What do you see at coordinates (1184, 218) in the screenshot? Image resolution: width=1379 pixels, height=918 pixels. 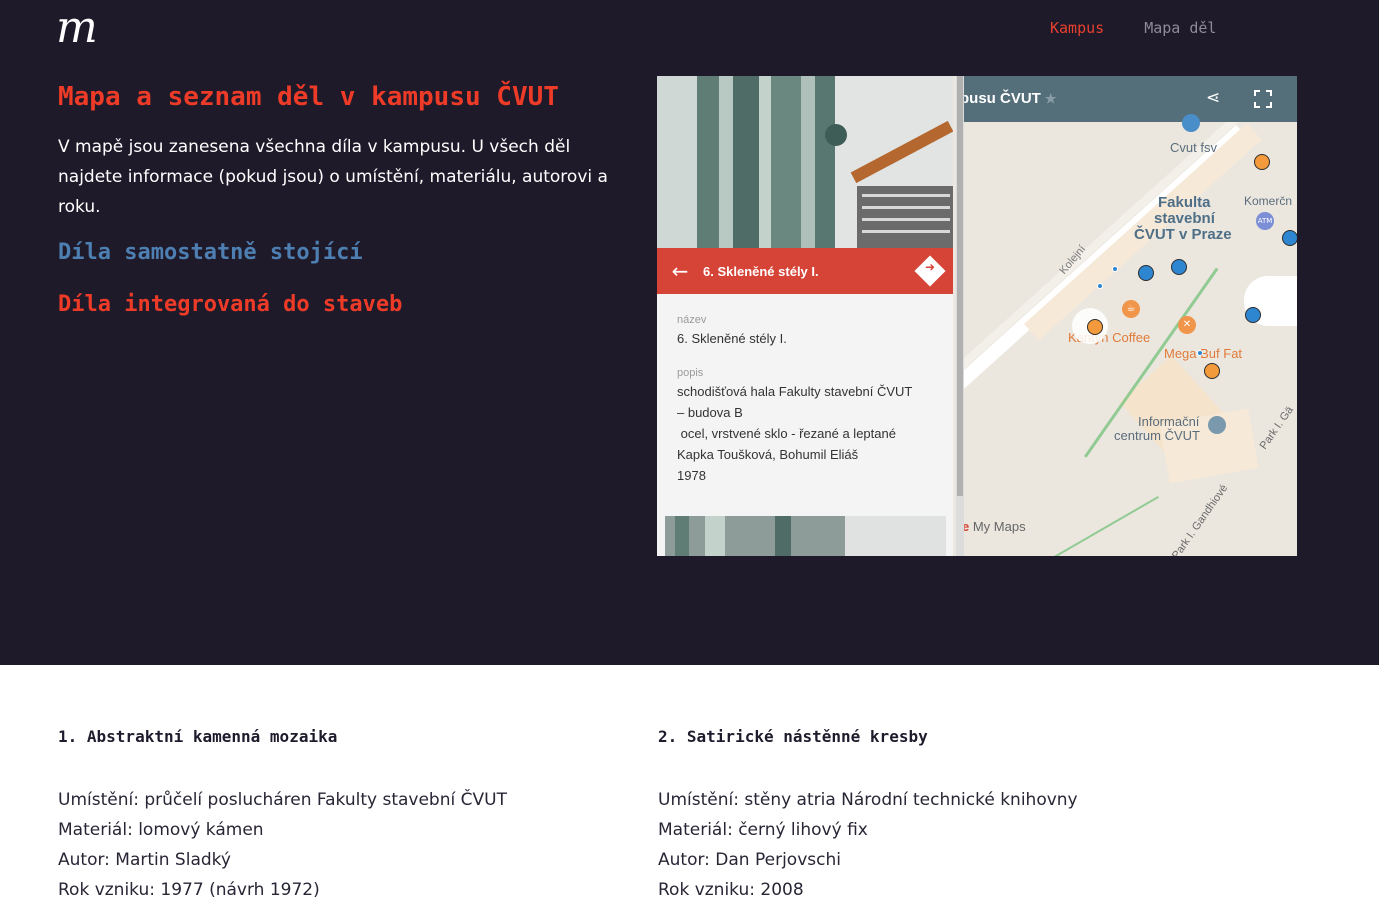 I see `label-faculty-2: stavební` at bounding box center [1184, 218].